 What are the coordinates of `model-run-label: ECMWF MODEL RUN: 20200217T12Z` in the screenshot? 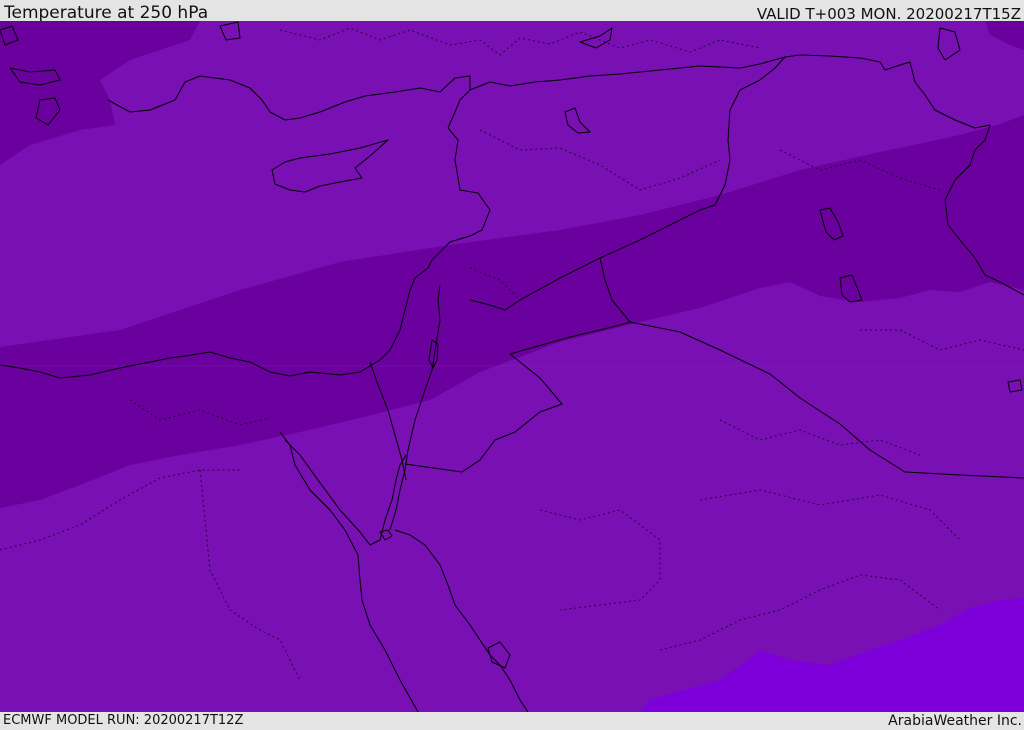 It's located at (123, 720).